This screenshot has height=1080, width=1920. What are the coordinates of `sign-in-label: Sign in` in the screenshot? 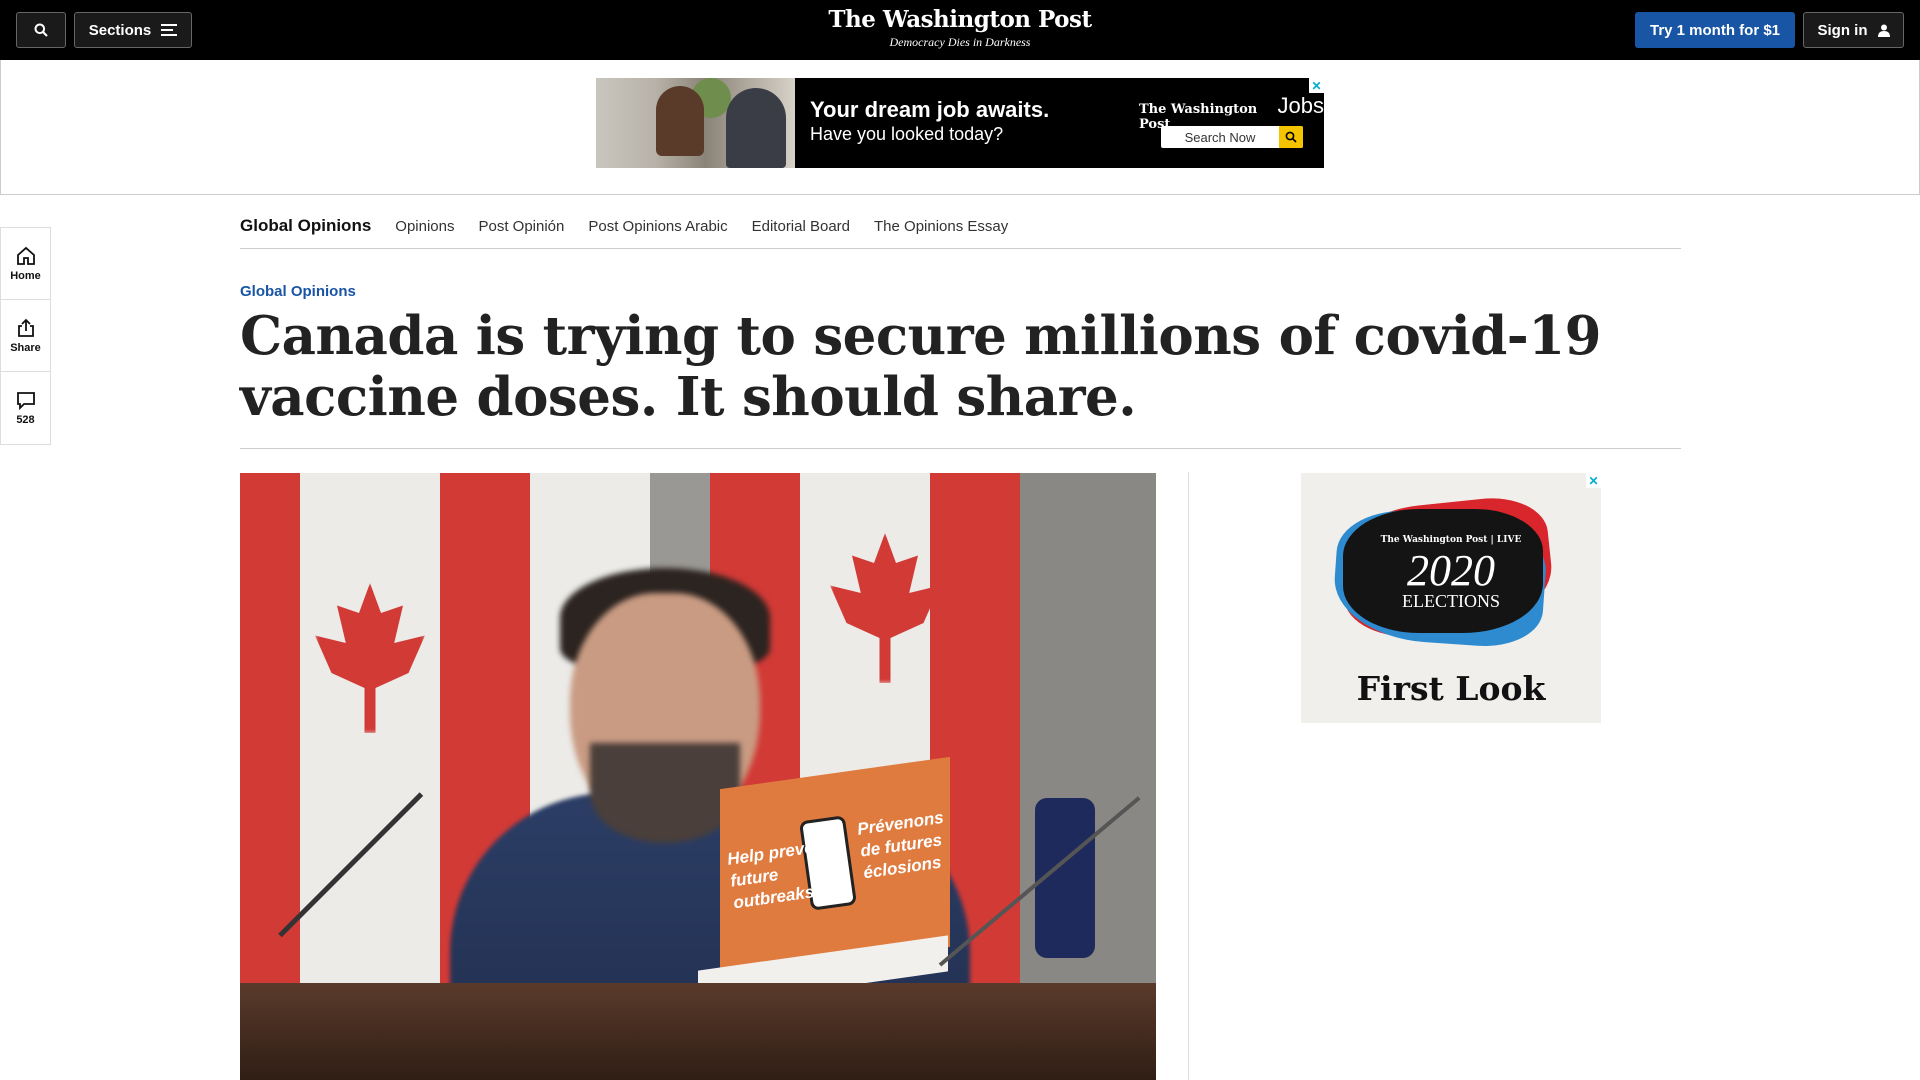 It's located at (1842, 30).